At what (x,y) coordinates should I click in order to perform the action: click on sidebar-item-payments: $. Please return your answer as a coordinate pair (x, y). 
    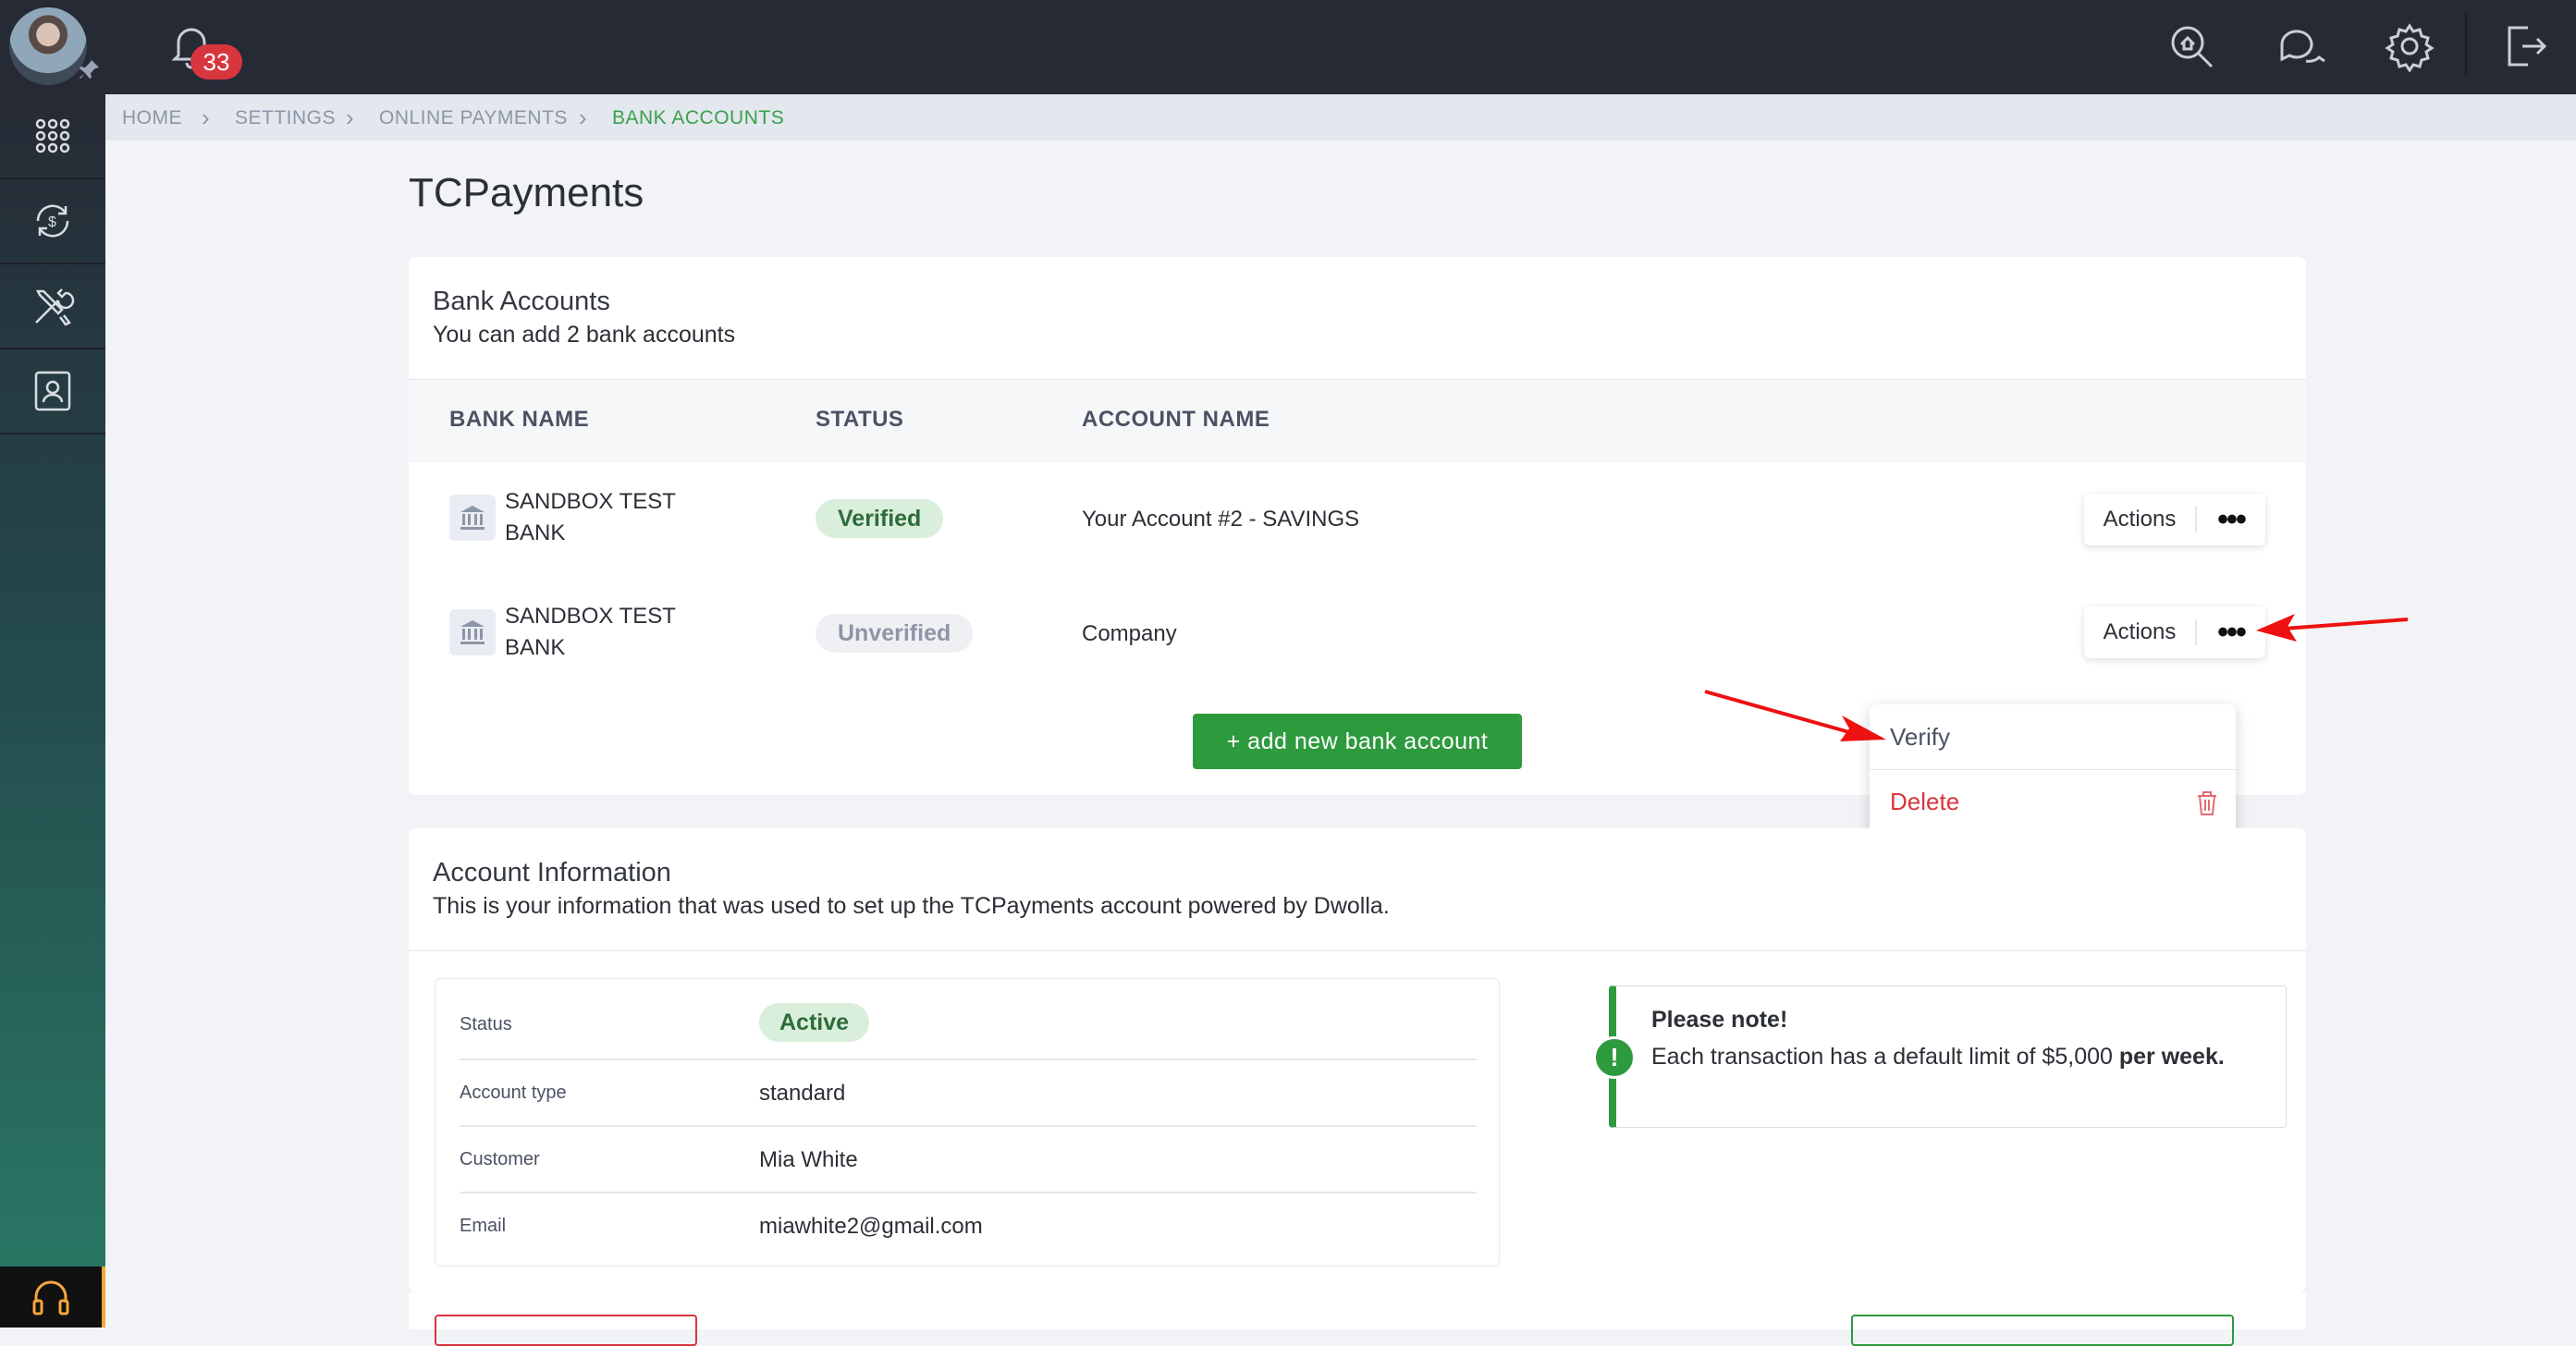
    Looking at the image, I should click on (52, 221).